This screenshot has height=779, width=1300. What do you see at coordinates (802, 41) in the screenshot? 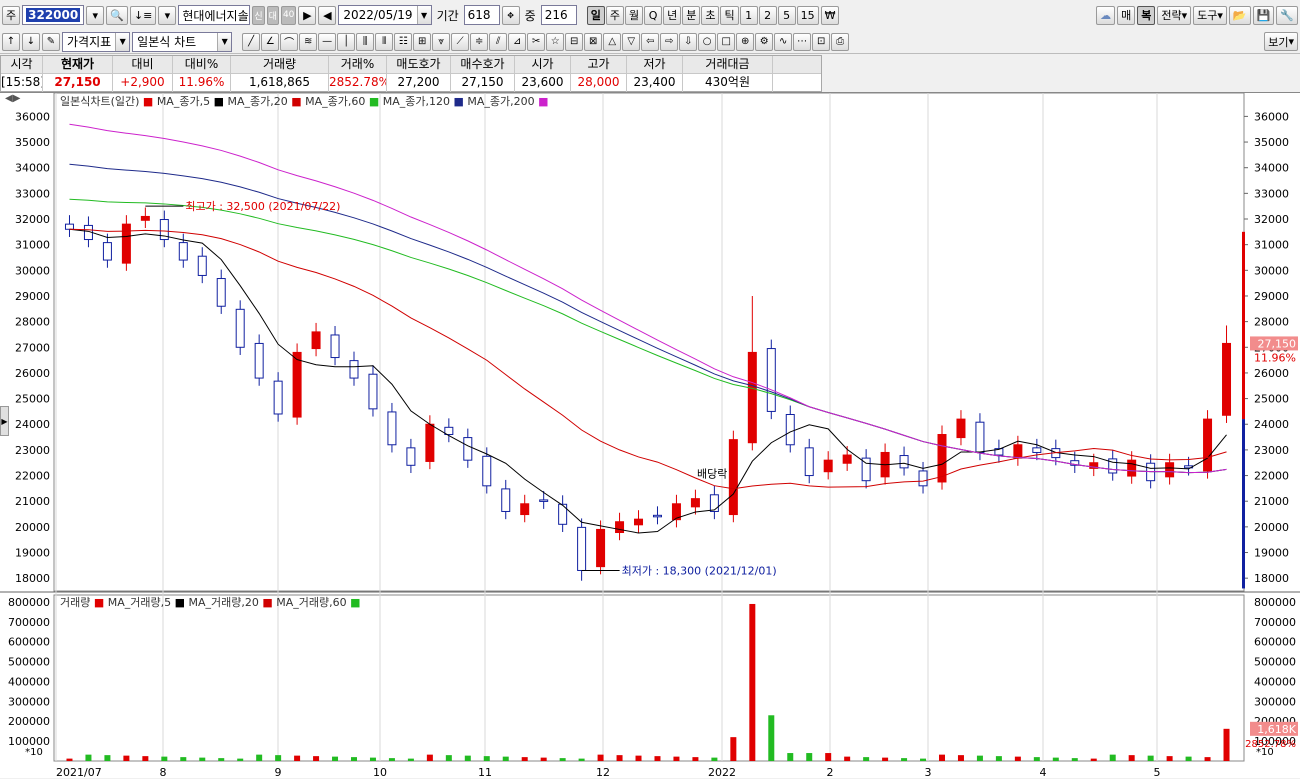
I see `drawing-tool-29-icon: ⋯` at bounding box center [802, 41].